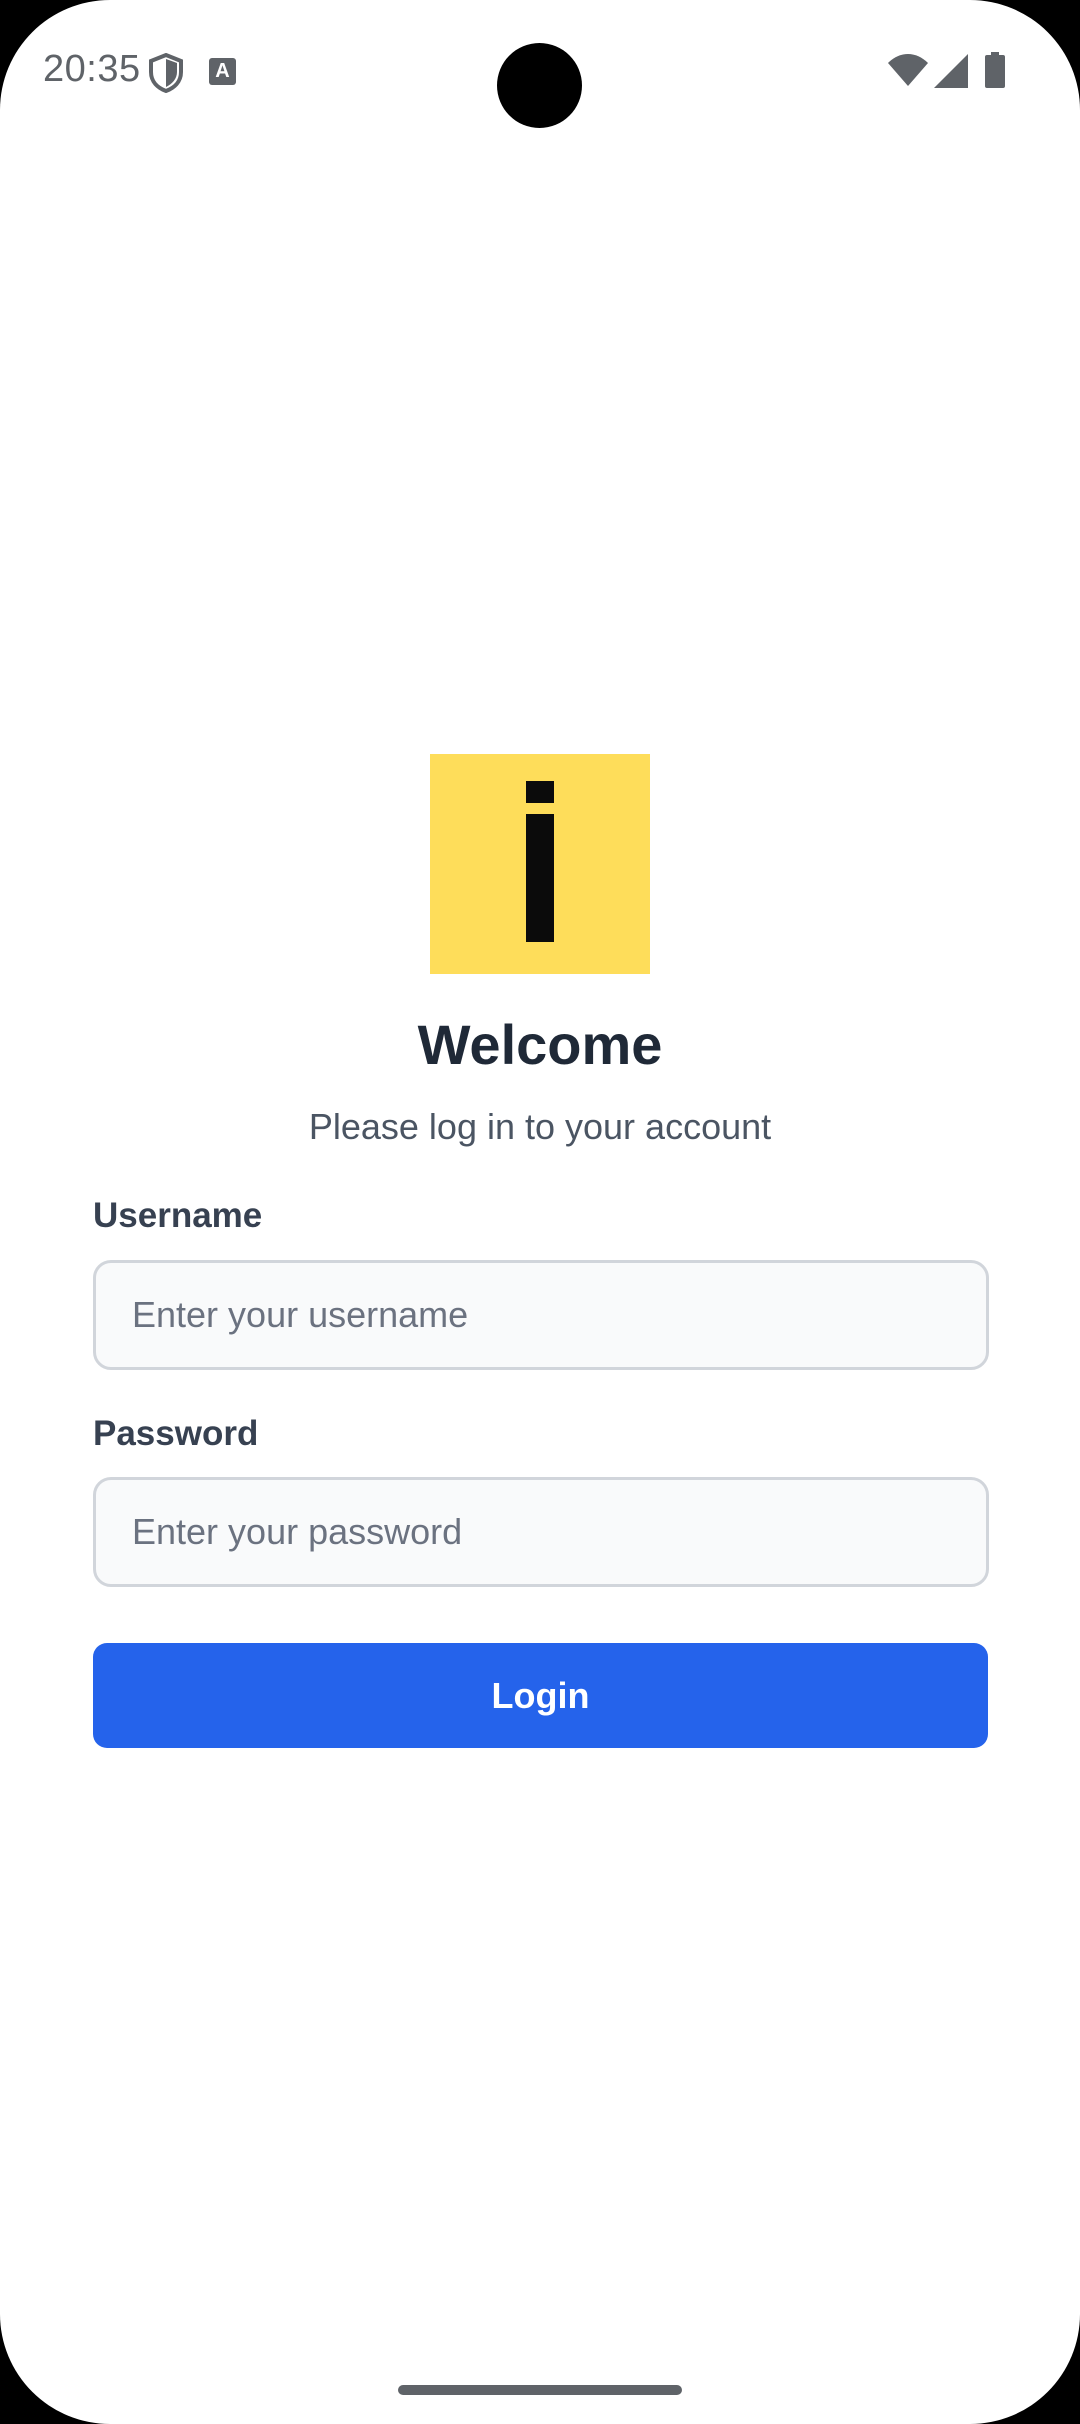 This screenshot has height=2424, width=1080. Describe the element at coordinates (178, 1215) in the screenshot. I see `username-label: Username` at that location.